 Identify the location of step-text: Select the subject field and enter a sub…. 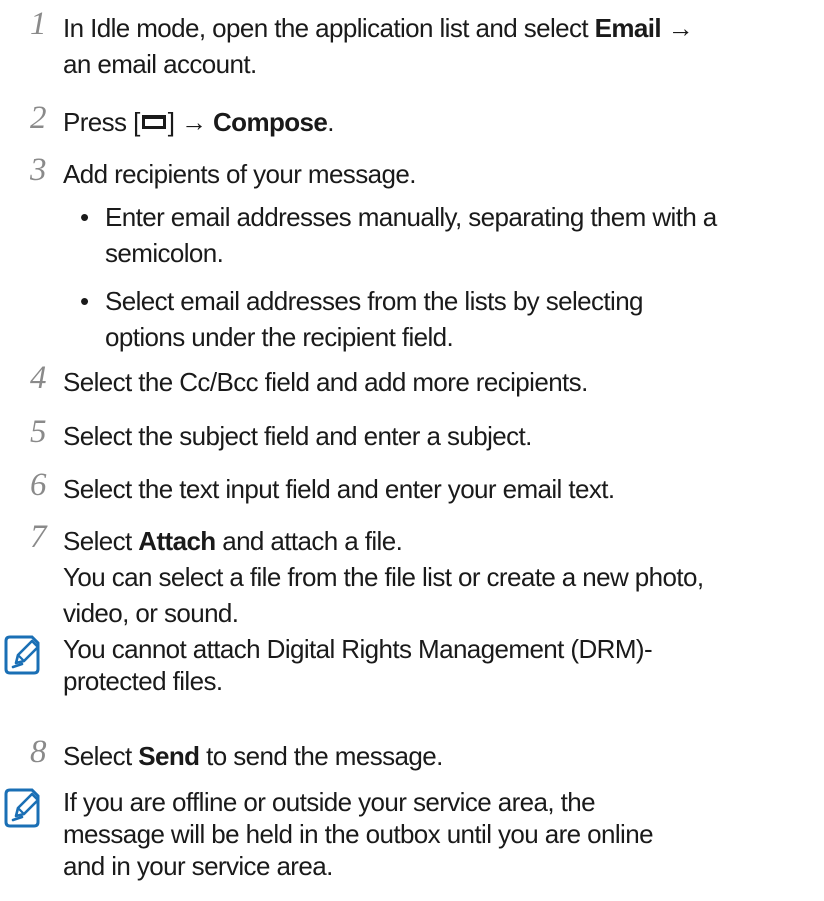
(297, 436).